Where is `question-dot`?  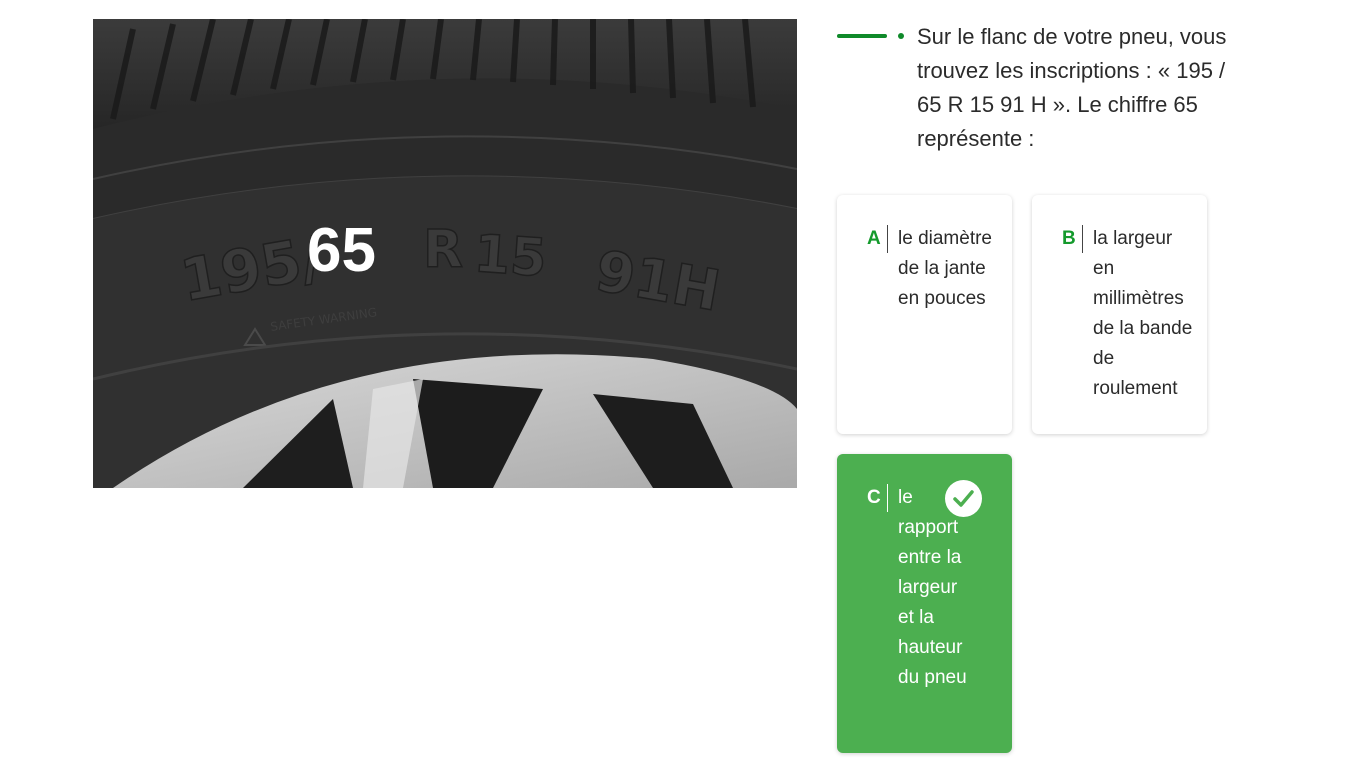
question-dot is located at coordinates (901, 36).